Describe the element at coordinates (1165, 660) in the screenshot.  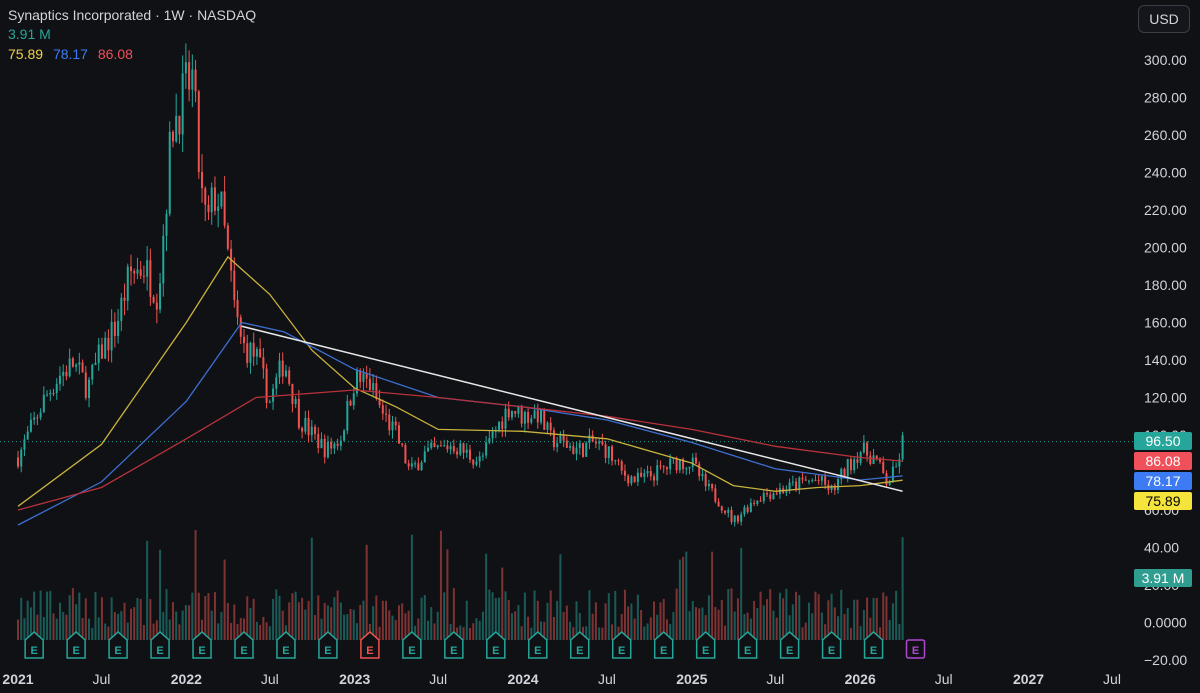
I see `y-tick-label: −20.00` at that location.